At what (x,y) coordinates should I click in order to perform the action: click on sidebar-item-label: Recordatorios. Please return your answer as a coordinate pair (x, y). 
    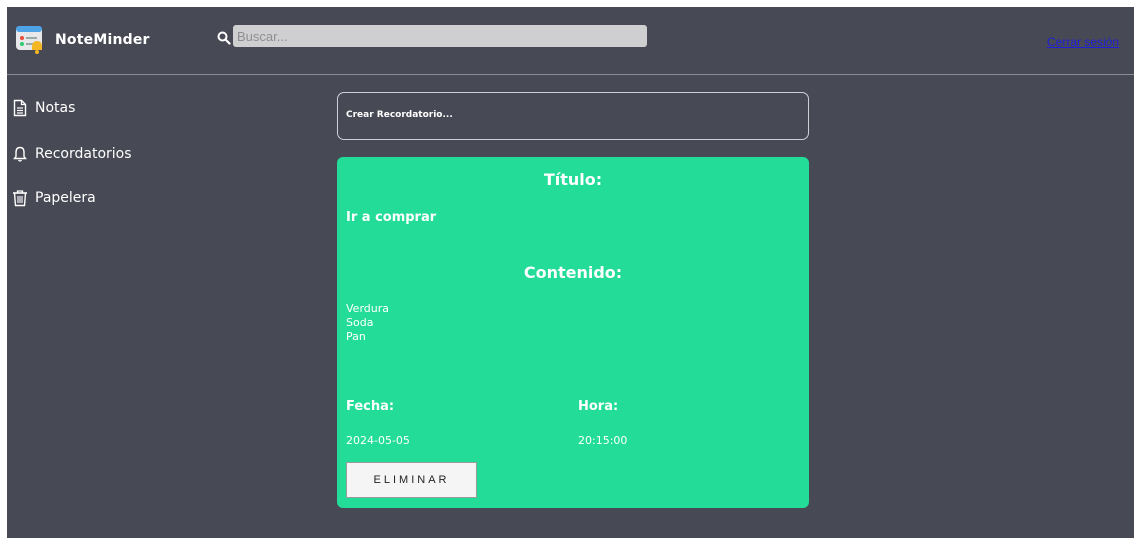
    Looking at the image, I should click on (83, 154).